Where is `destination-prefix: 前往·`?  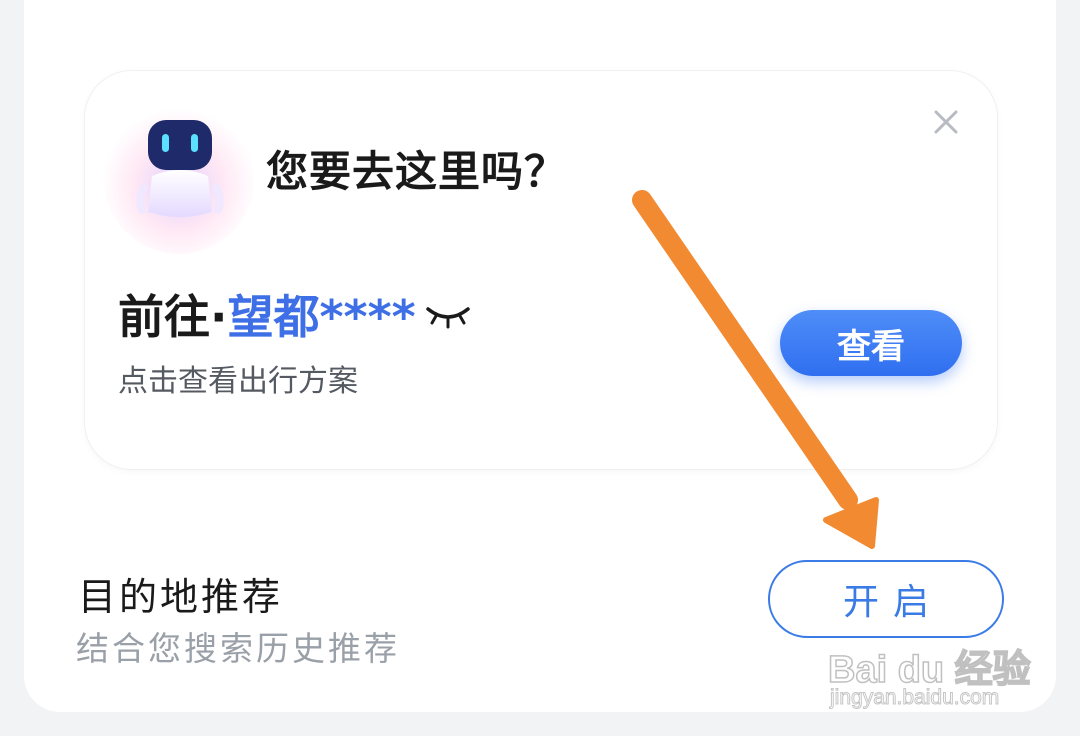
destination-prefix: 前往· is located at coordinates (173, 317).